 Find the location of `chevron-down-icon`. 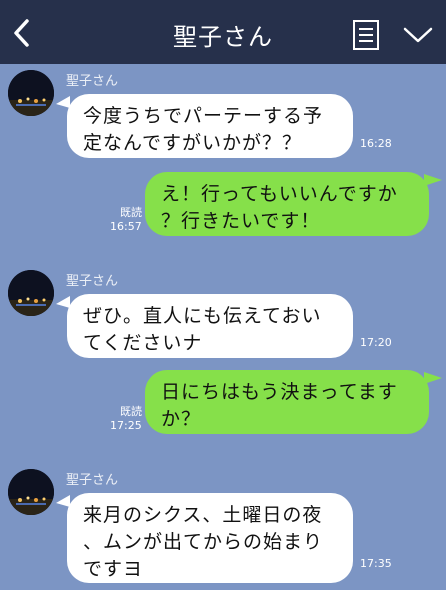

chevron-down-icon is located at coordinates (418, 35).